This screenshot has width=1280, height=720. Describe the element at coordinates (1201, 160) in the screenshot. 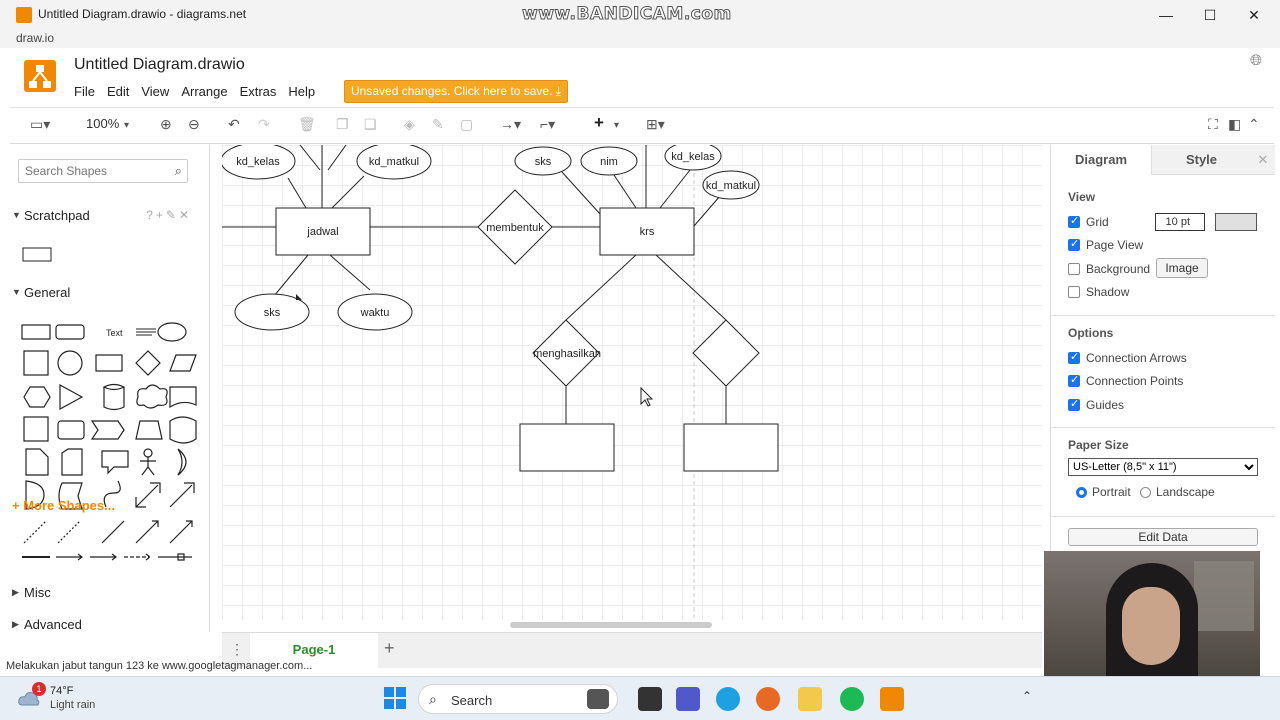

I see `tab-style: Style` at that location.